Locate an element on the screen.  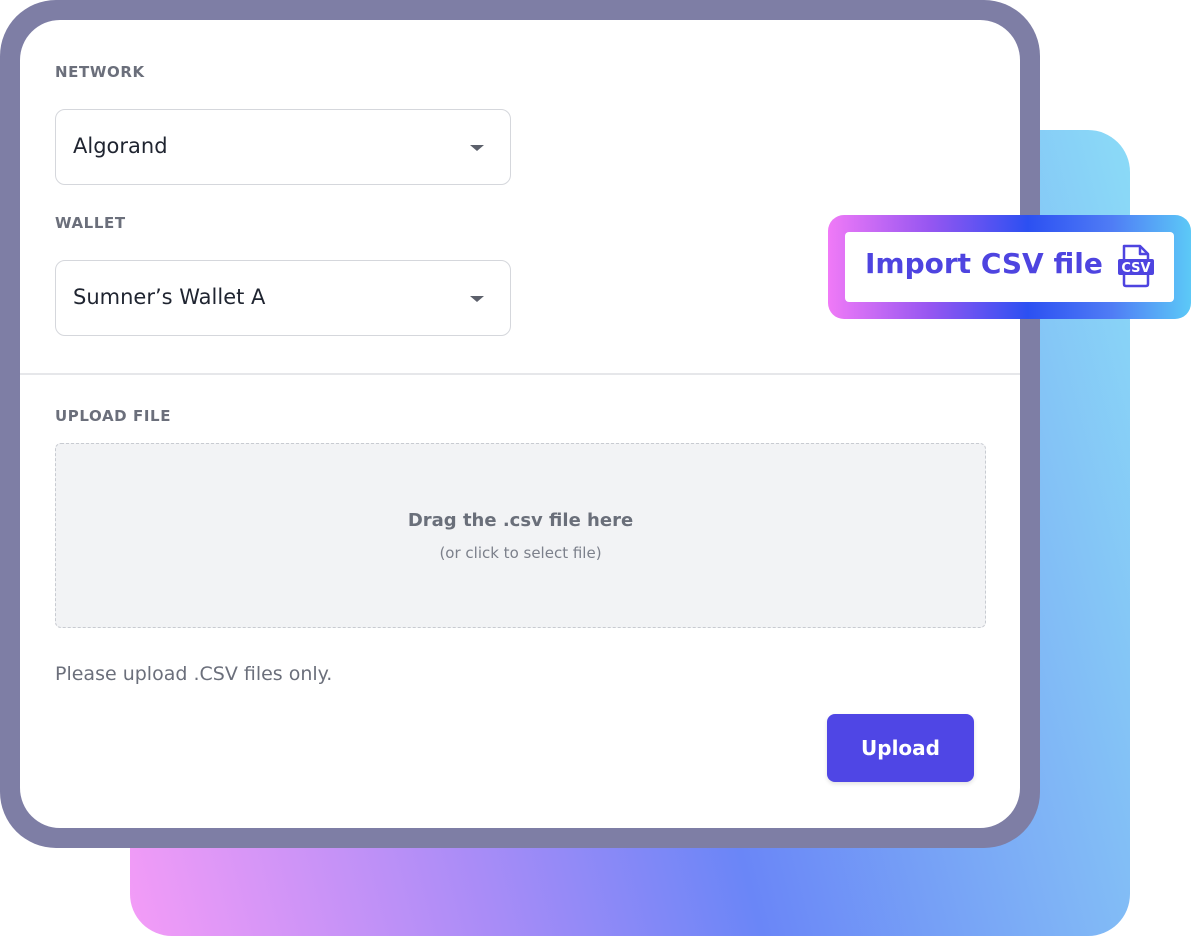
upload-file-label: UPLOAD FILE is located at coordinates (113, 416).